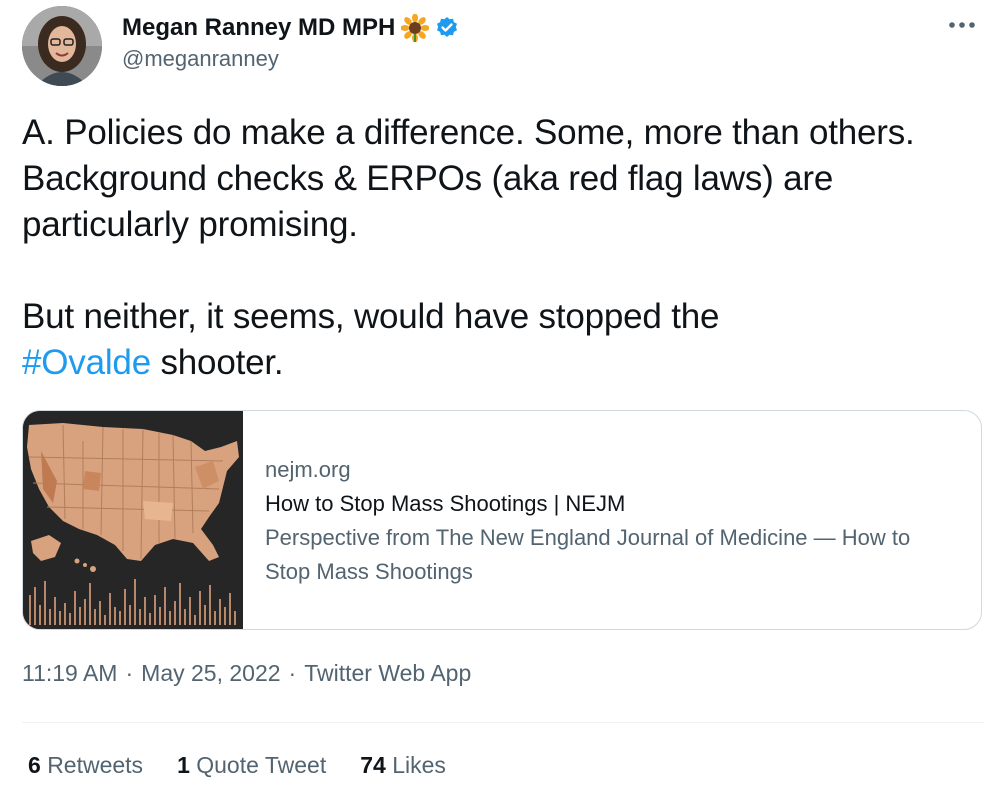 The width and height of the screenshot is (1008, 798). What do you see at coordinates (210, 673) in the screenshot?
I see `tweet-date: May 25, 2022` at bounding box center [210, 673].